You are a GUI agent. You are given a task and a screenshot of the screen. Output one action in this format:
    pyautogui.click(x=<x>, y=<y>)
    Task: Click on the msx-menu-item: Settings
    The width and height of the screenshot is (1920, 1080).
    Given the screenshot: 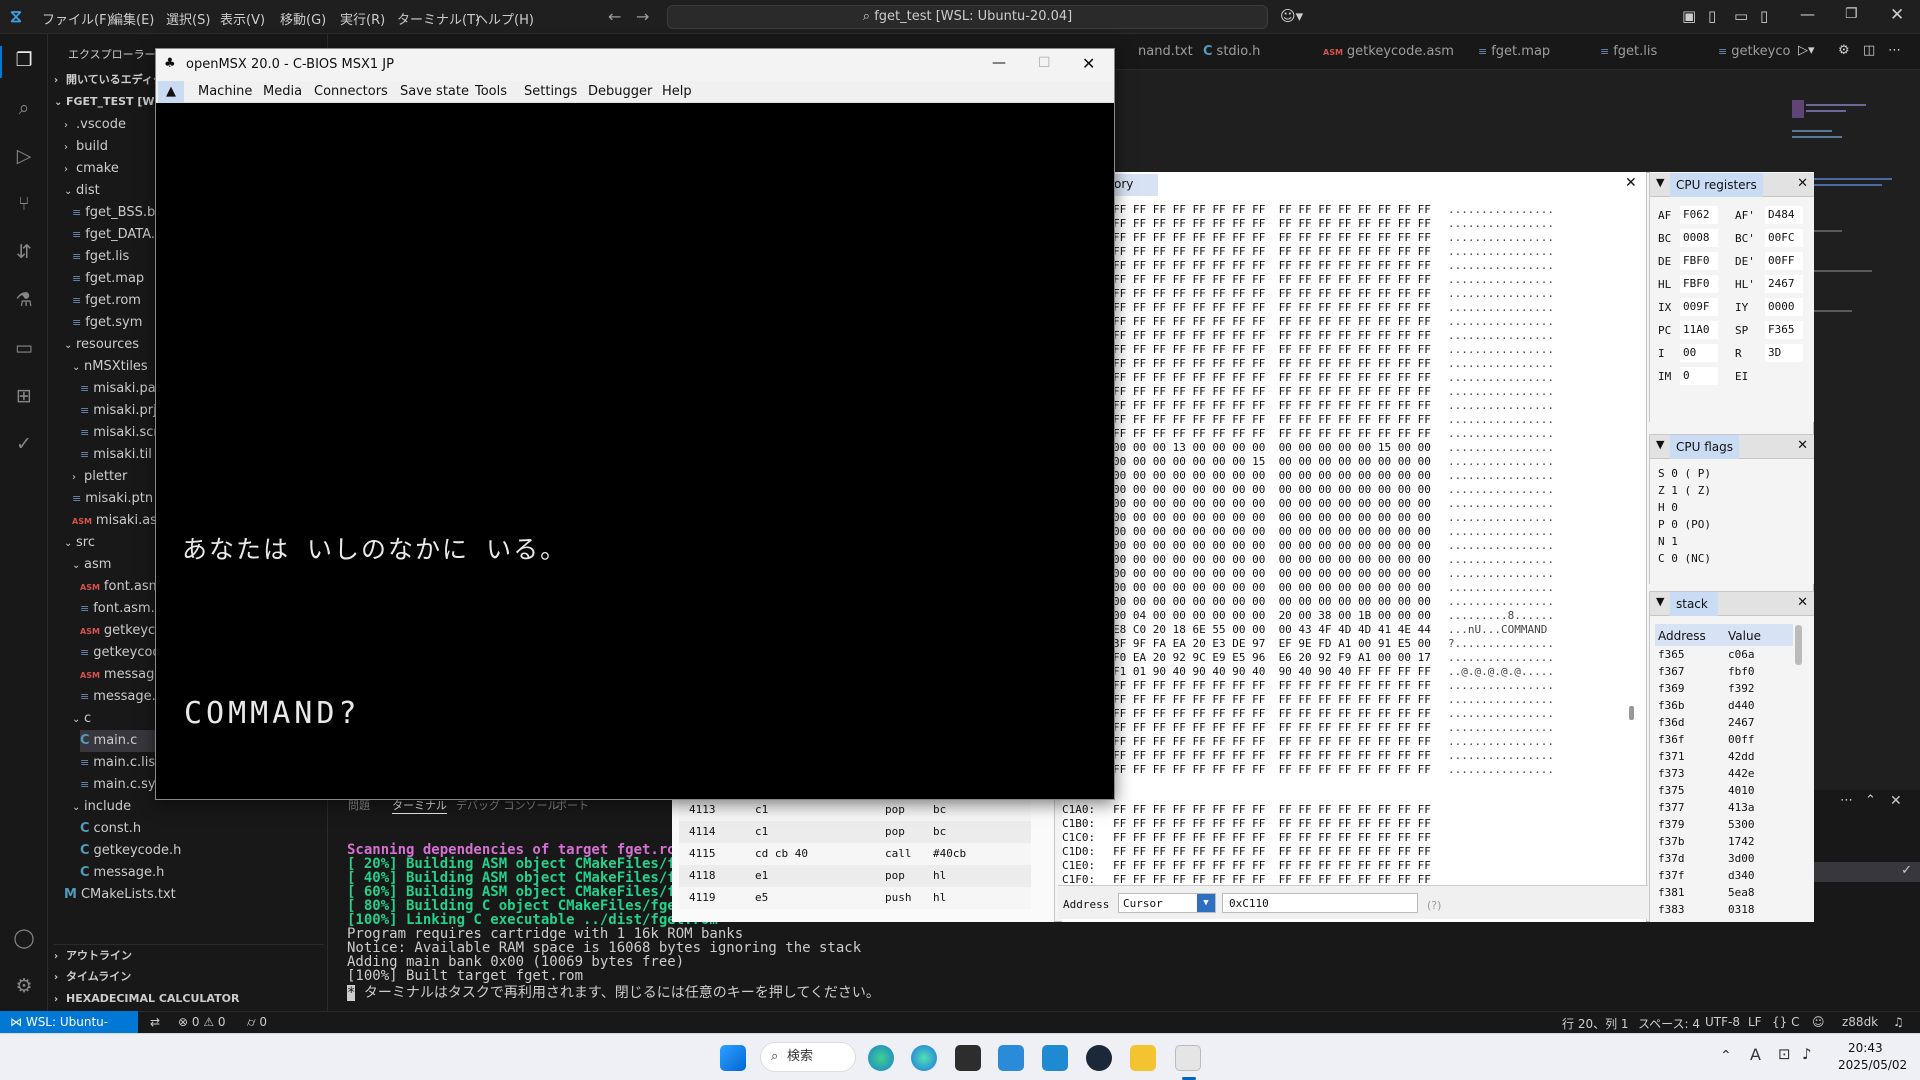 What is the action you would take?
    pyautogui.click(x=550, y=91)
    